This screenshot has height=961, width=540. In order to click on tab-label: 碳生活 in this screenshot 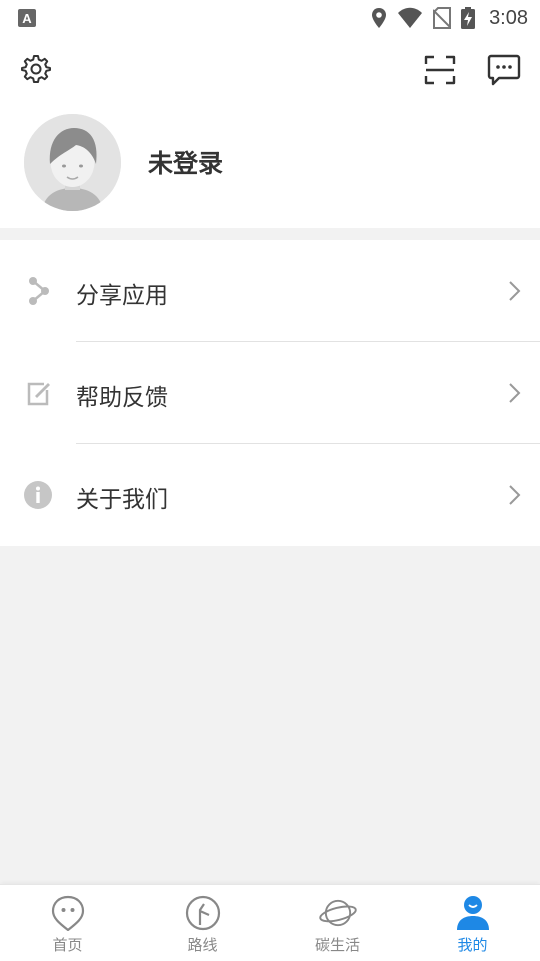, I will do `click(337, 945)`.